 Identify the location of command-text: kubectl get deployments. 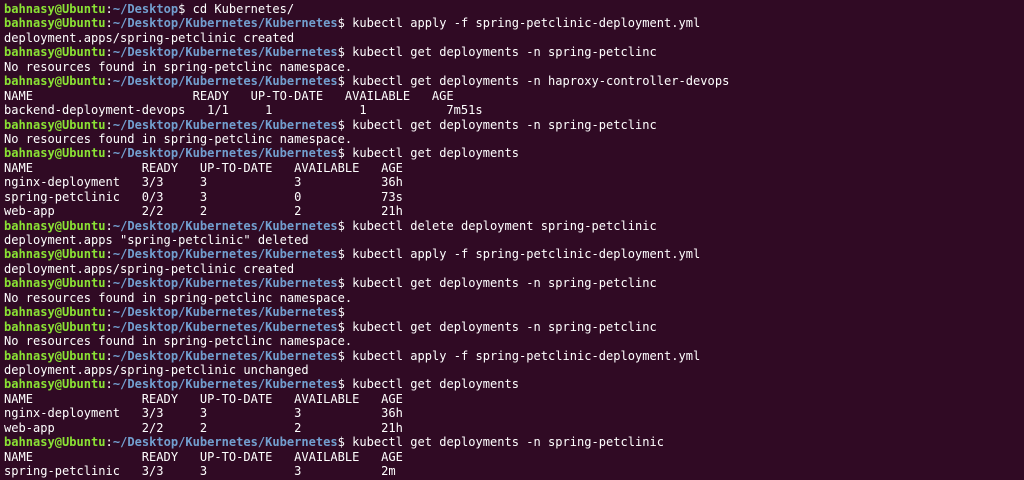
(435, 384).